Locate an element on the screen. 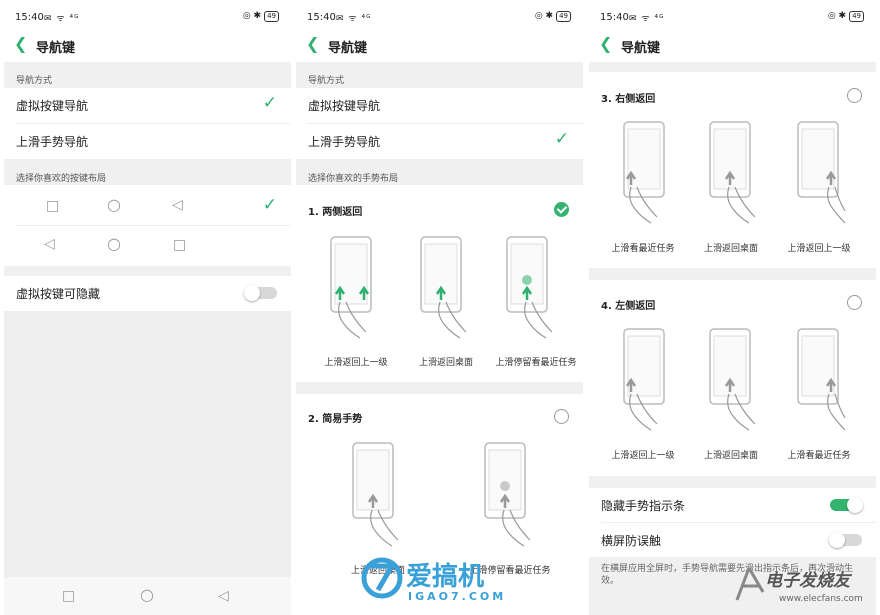  landscape-guard-label: 横屏防误触 is located at coordinates (631, 541).